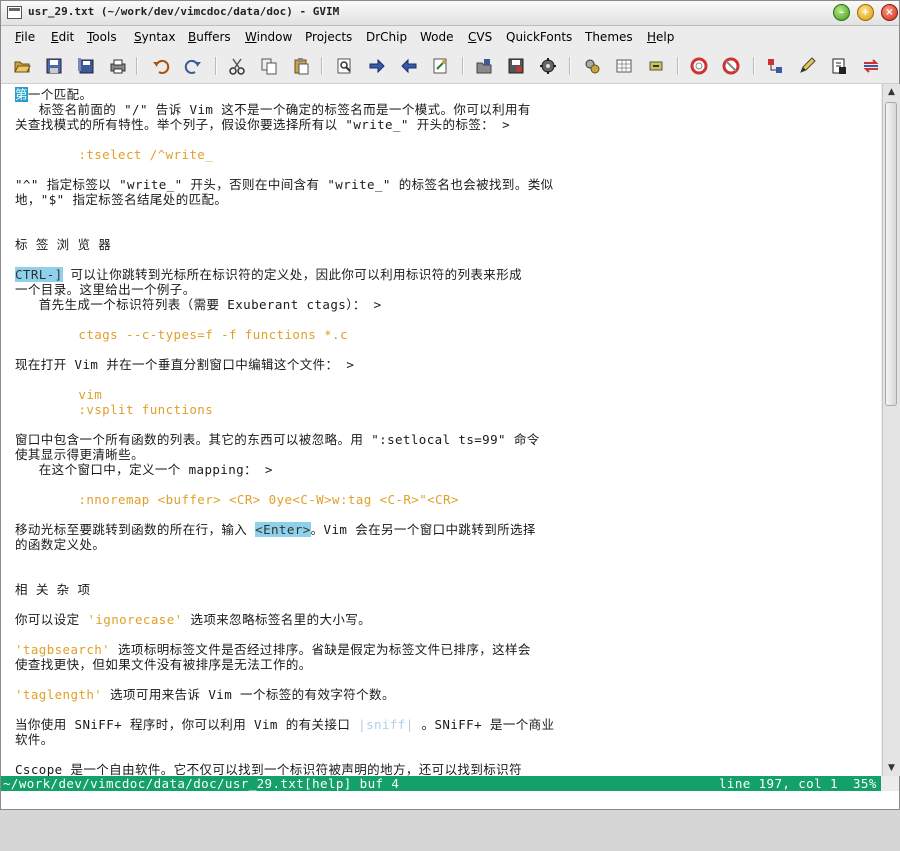 This screenshot has width=900, height=851. I want to click on save-session-button, so click(516, 66).